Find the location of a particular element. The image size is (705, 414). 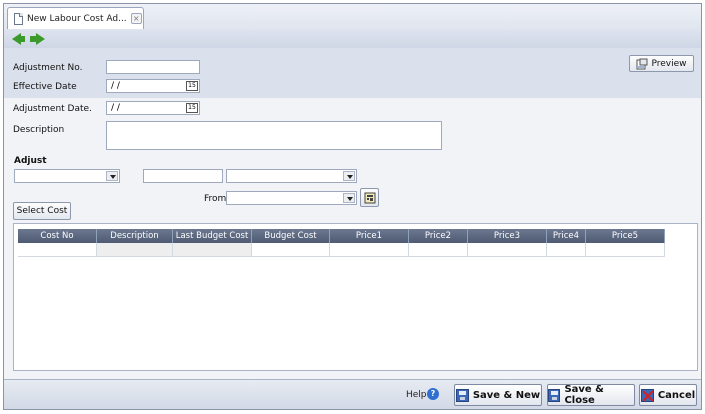

description-label: Description is located at coordinates (39, 130).